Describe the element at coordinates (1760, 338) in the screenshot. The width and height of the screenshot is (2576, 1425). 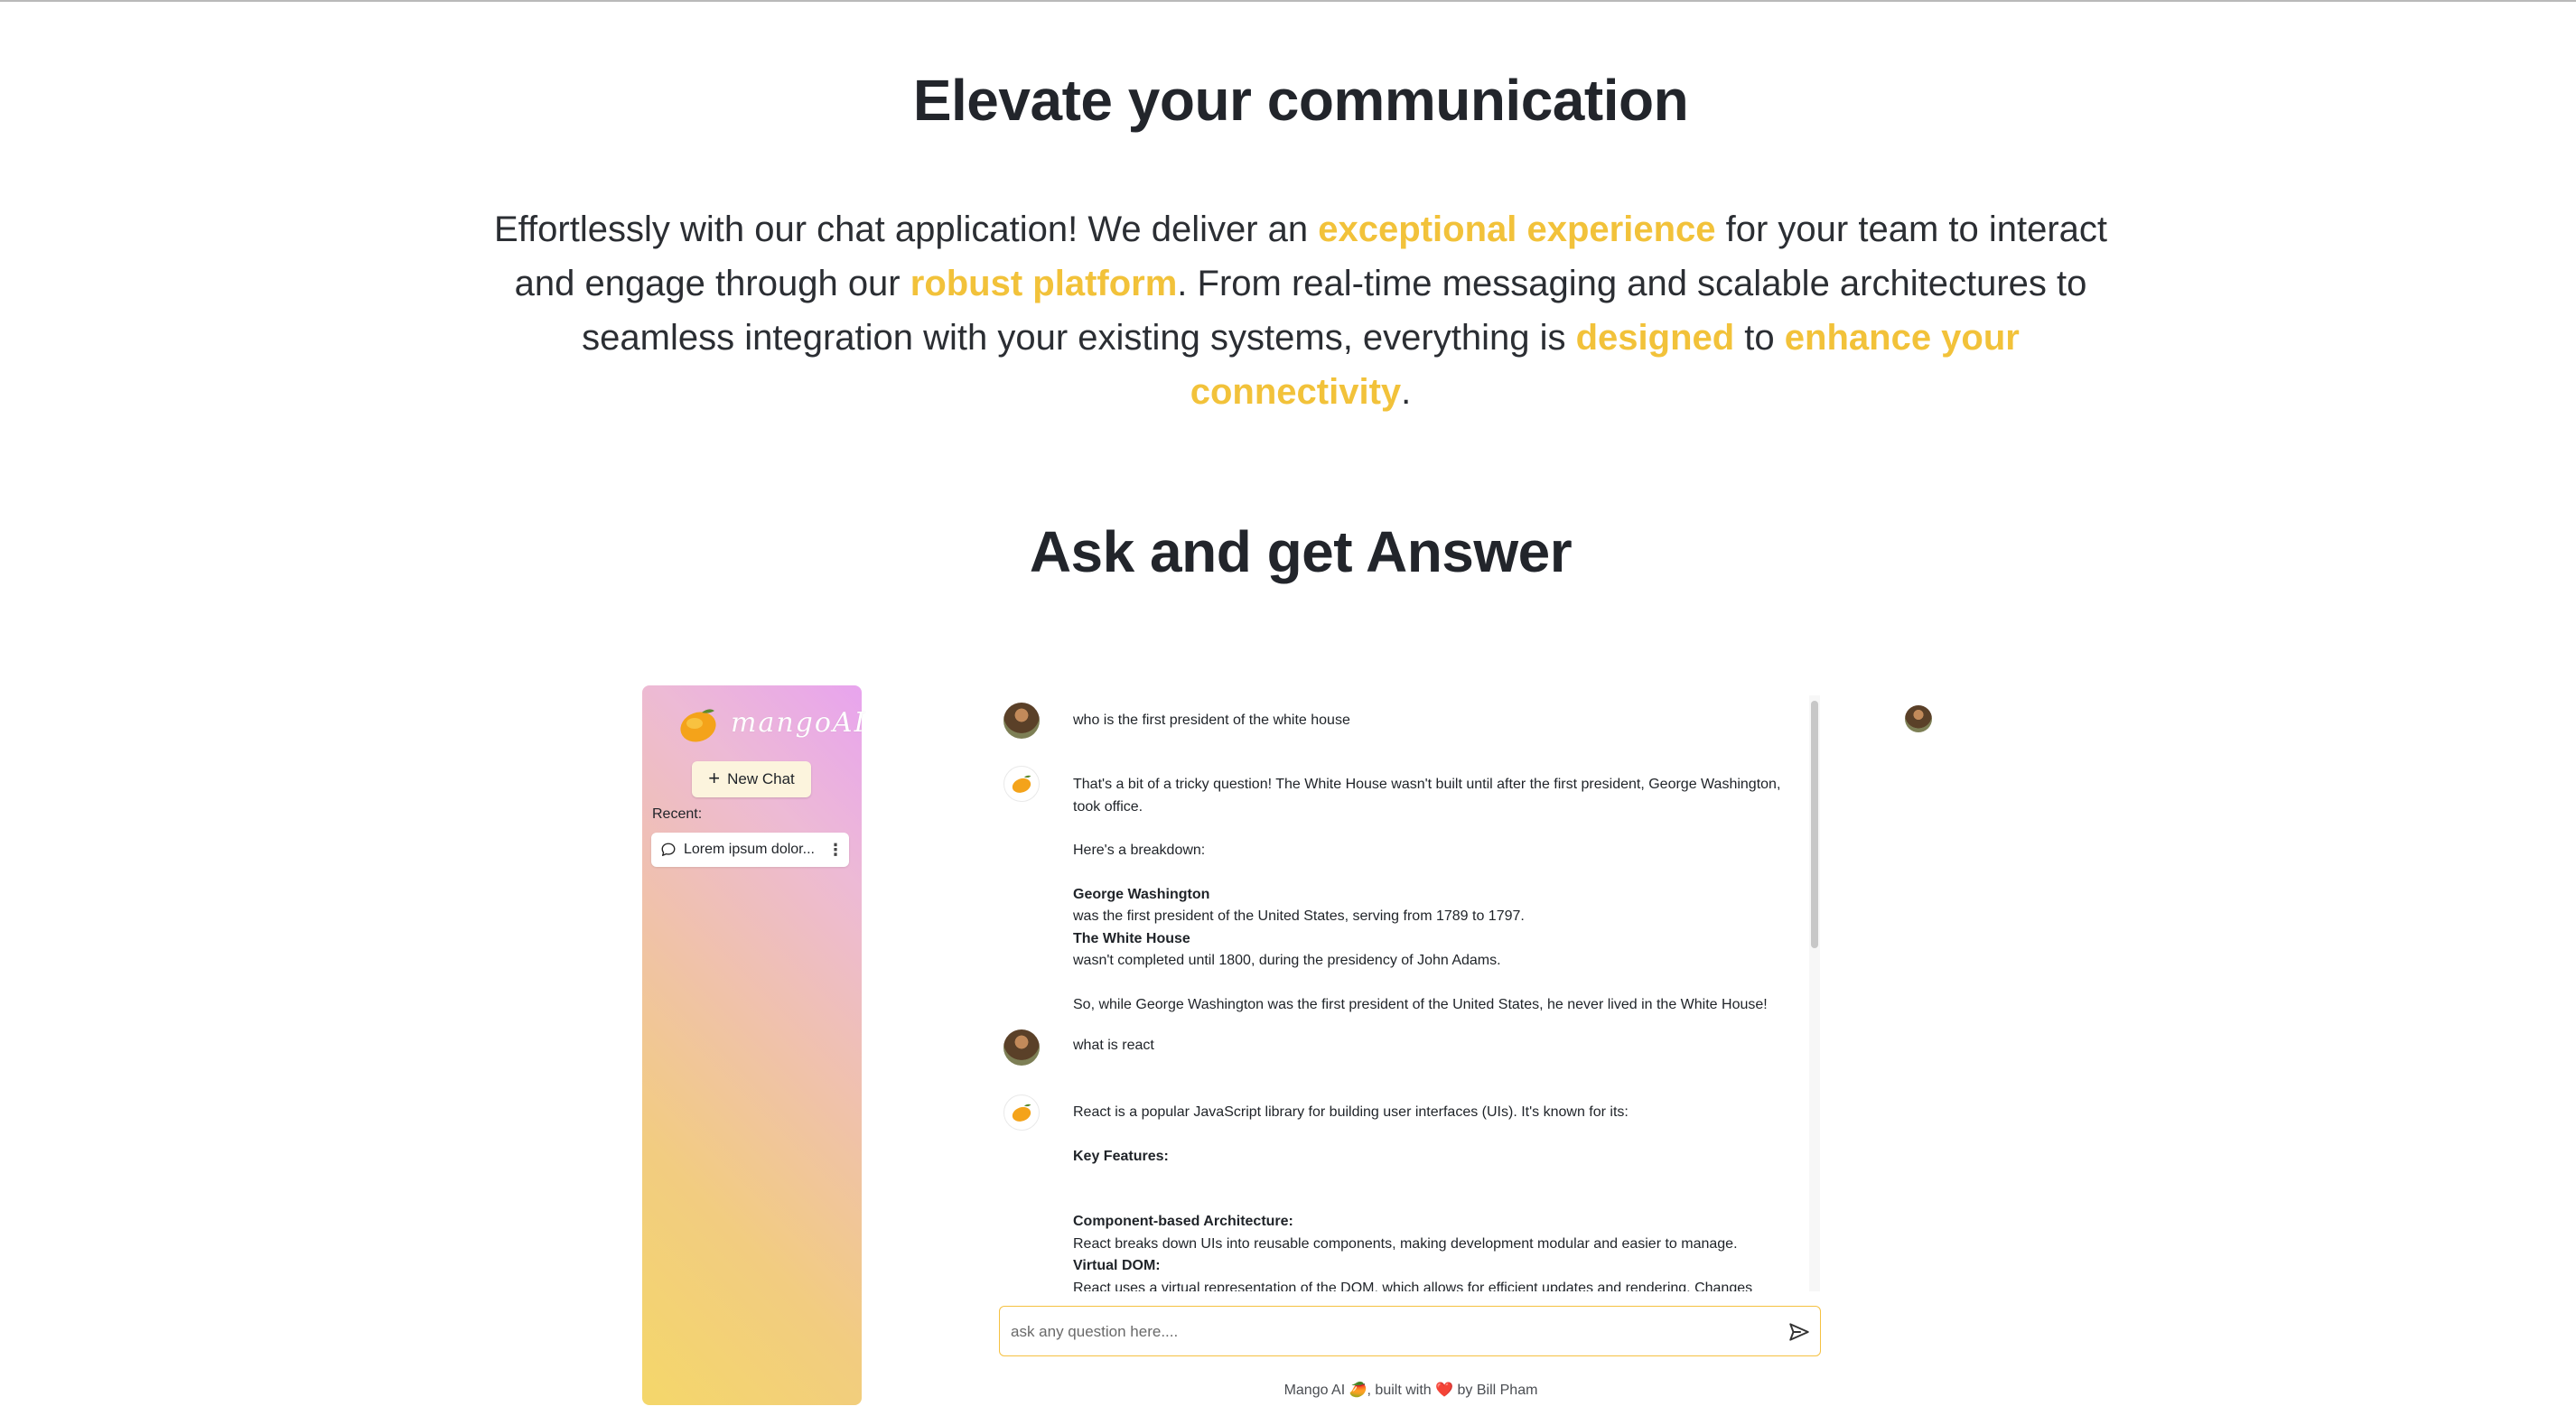
I see `intro-text: to` at that location.